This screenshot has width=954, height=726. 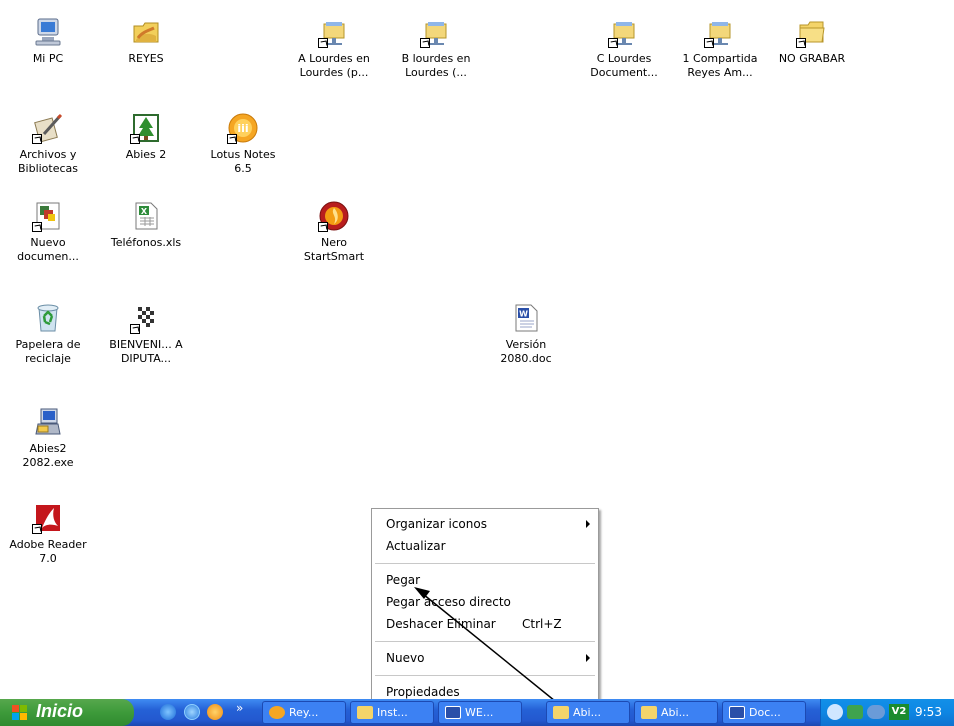 What do you see at coordinates (168, 712) in the screenshot?
I see `internet-explorer-icon` at bounding box center [168, 712].